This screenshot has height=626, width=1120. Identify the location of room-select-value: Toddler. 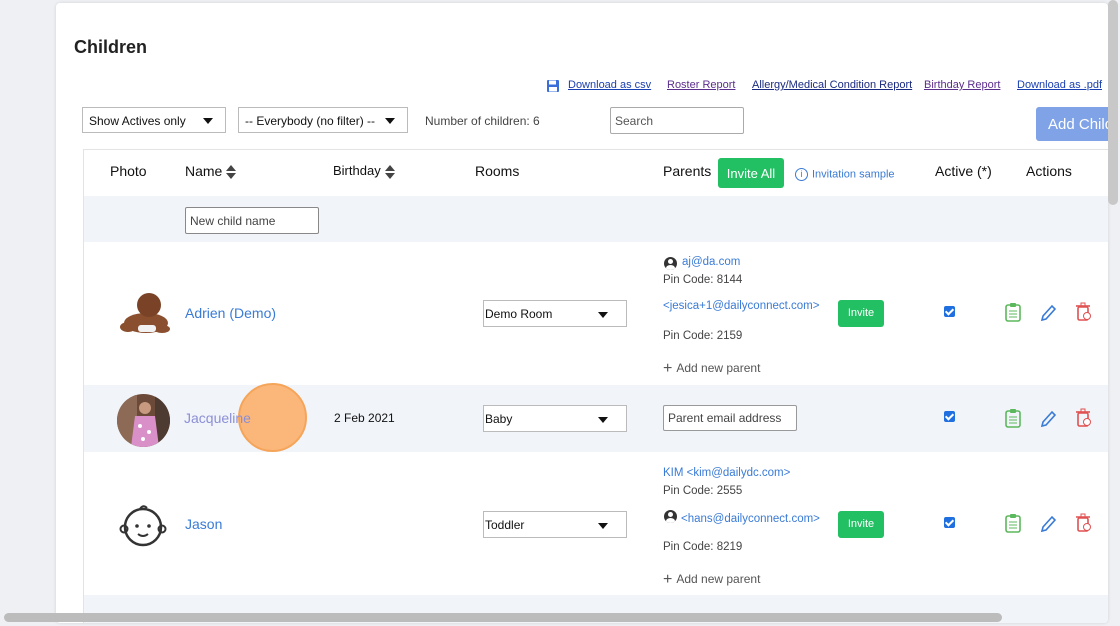
(505, 525).